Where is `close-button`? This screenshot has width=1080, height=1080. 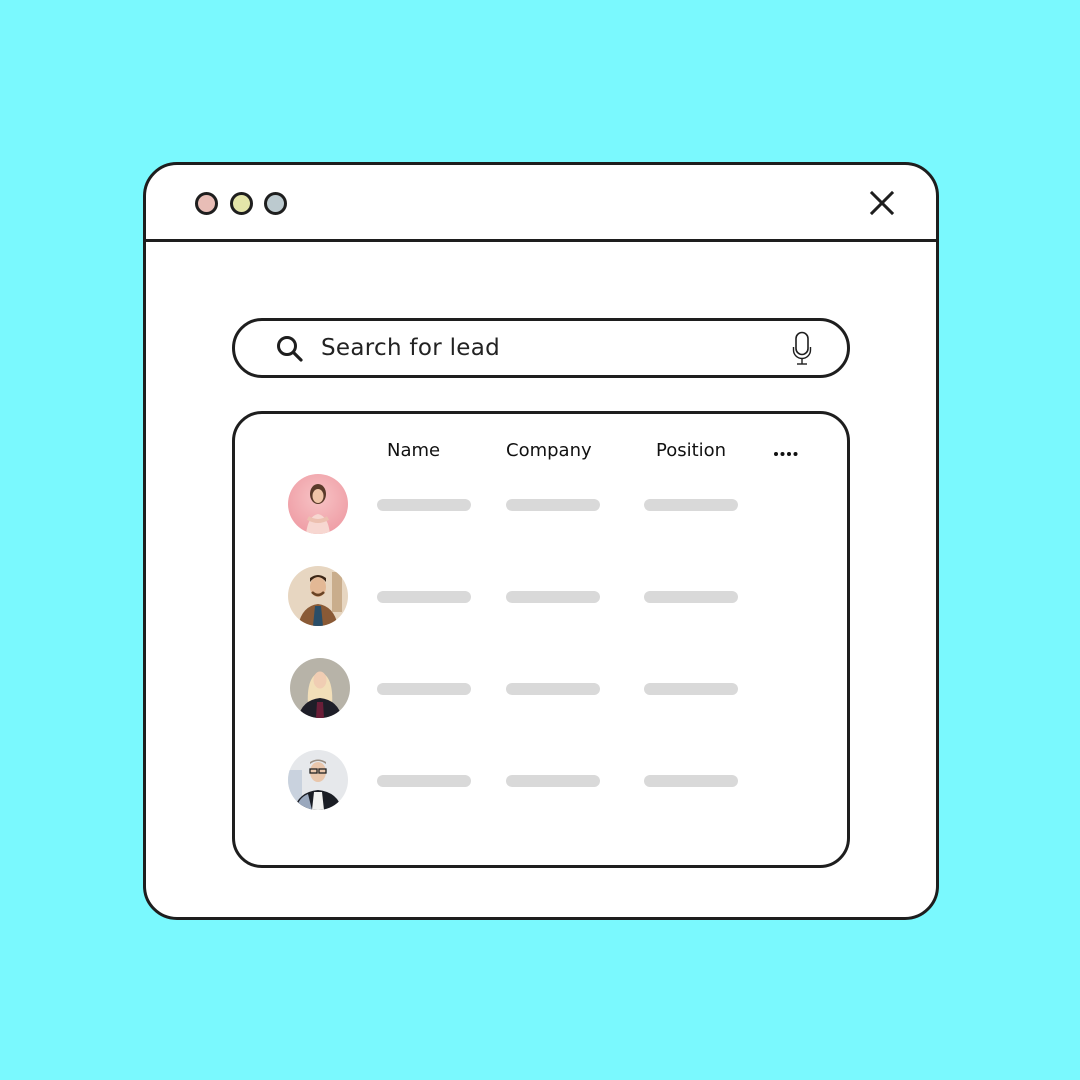
close-button is located at coordinates (882, 203).